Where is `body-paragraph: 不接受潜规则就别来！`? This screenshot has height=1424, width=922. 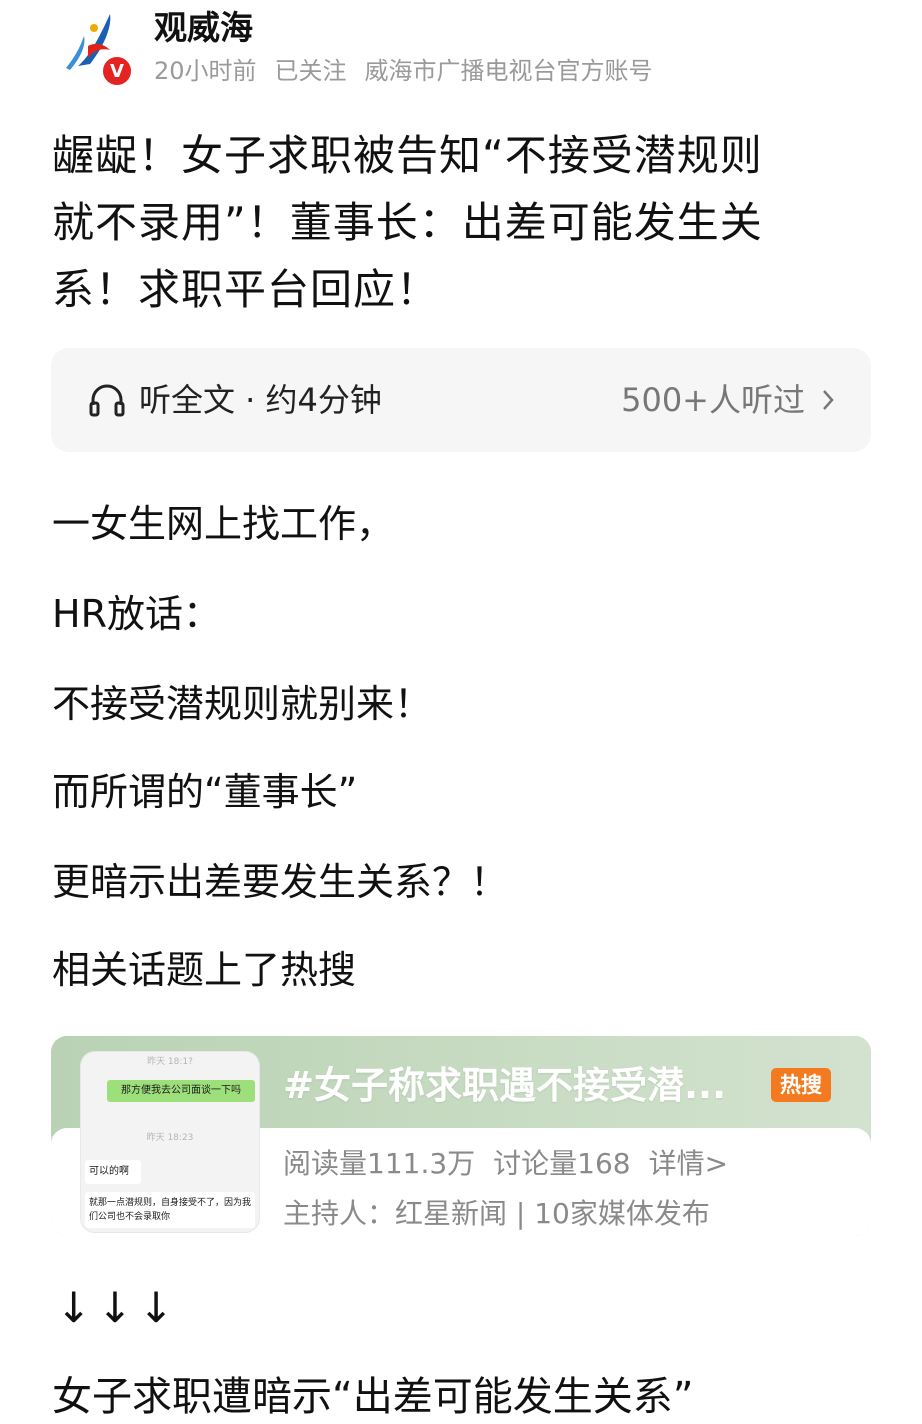
body-paragraph: 不接受潜规则就别来！ is located at coordinates (242, 704).